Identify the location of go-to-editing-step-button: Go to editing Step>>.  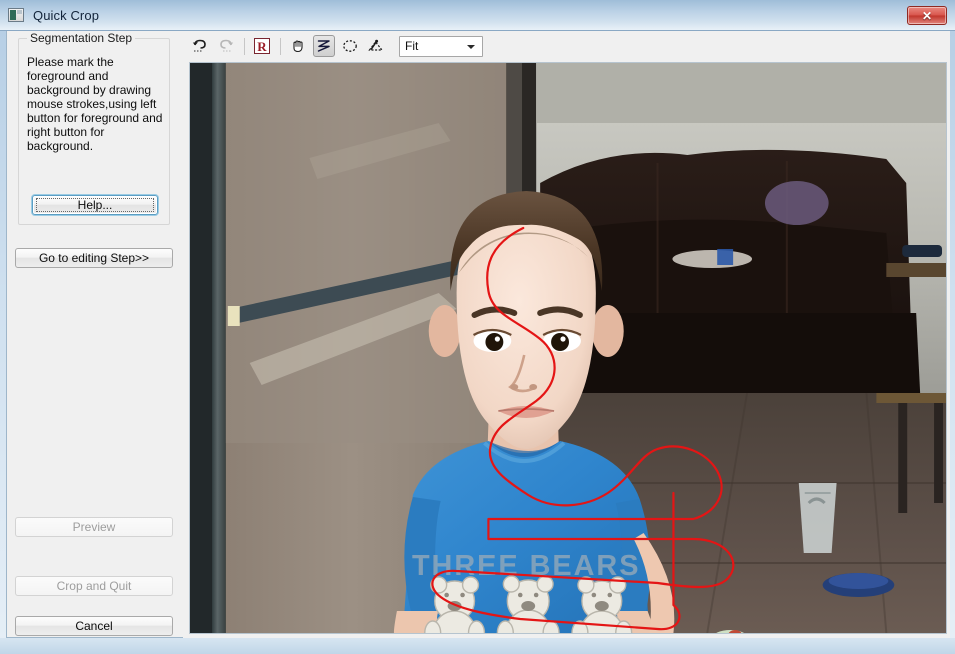
(94, 258).